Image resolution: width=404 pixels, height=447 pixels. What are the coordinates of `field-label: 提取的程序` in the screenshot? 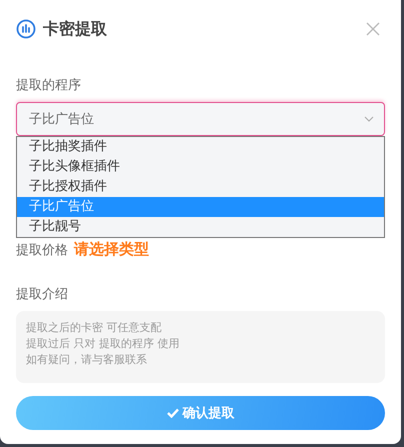 It's located at (49, 85).